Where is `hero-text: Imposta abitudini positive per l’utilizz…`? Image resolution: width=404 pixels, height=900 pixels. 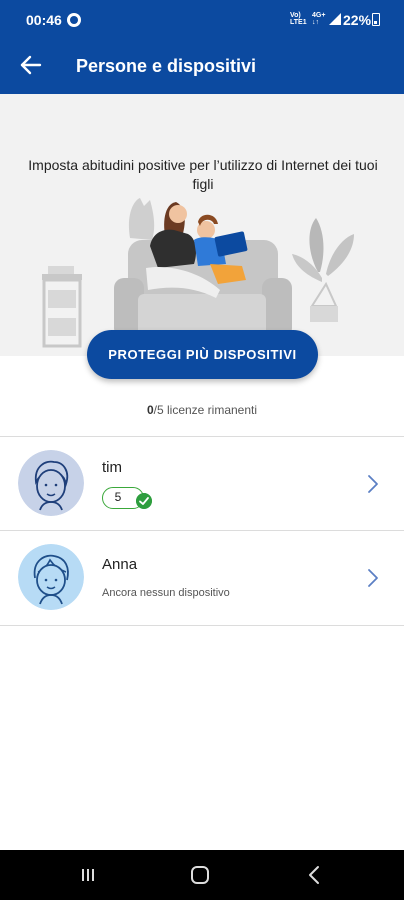
hero-text: Imposta abitudini positive per l’utilizz… is located at coordinates (203, 174).